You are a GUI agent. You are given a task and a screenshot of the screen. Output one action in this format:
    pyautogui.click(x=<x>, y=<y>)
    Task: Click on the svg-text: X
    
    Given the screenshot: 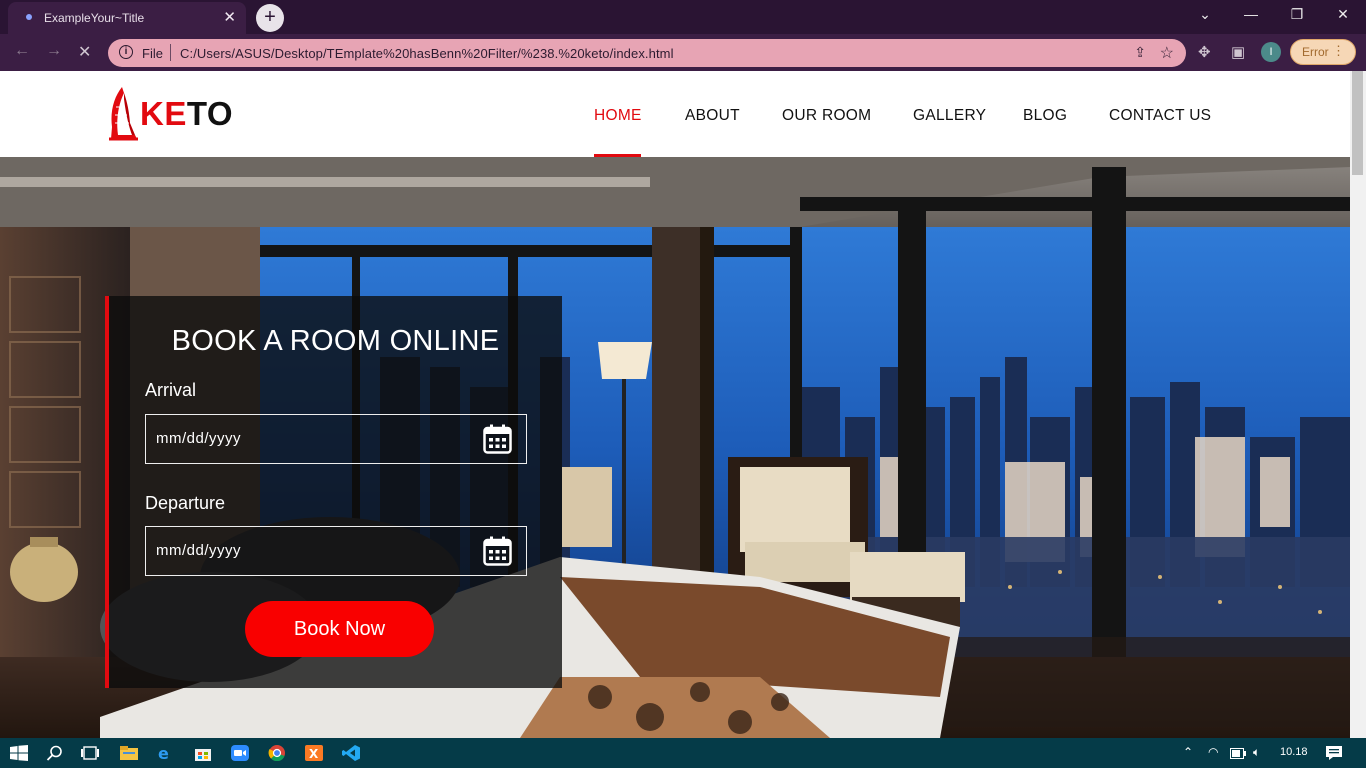 What is the action you would take?
    pyautogui.click(x=314, y=754)
    